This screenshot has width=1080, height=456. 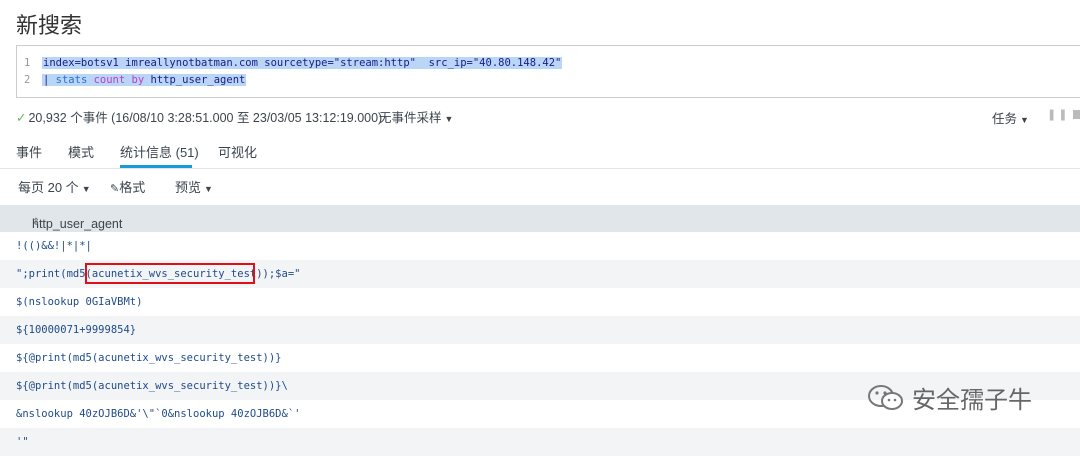 I want to click on sampling-dropdown: 无事件采样 ▼, so click(x=416, y=116).